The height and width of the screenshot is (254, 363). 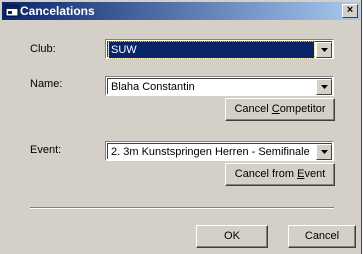 What do you see at coordinates (232, 236) in the screenshot?
I see `ok-button: OK` at bounding box center [232, 236].